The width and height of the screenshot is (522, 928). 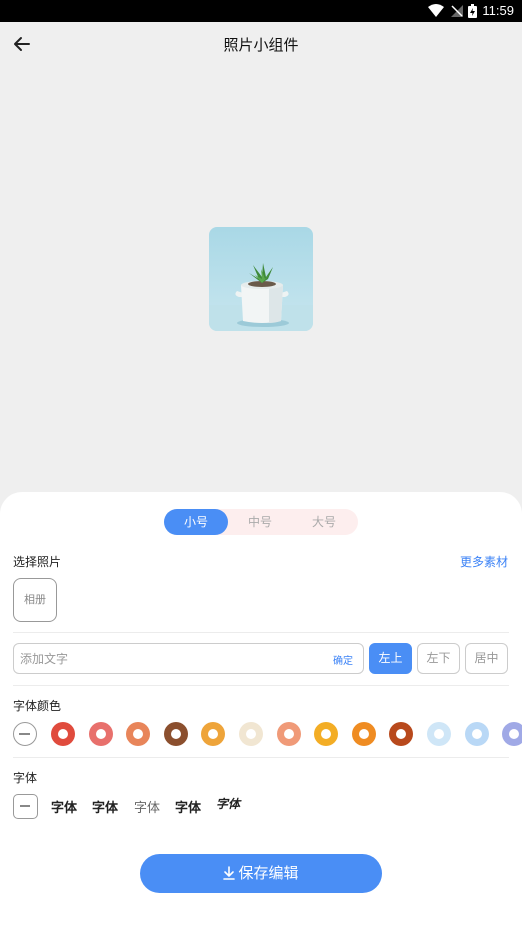 I want to click on app-header: 照片小组件, so click(x=261, y=44).